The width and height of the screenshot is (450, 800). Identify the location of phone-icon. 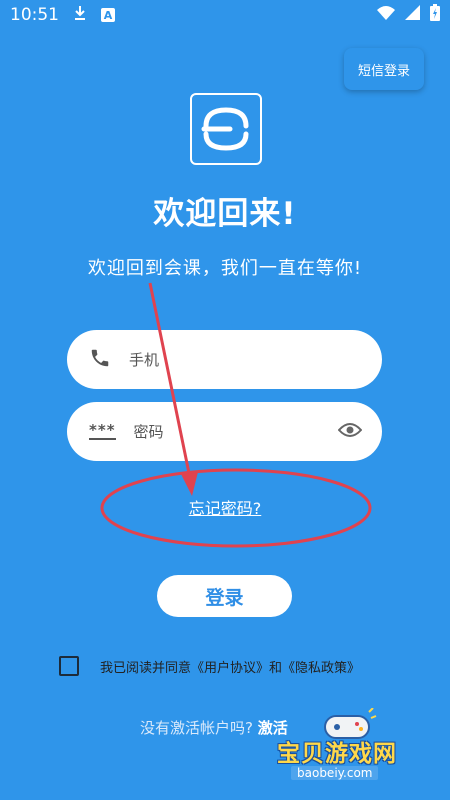
(100, 360).